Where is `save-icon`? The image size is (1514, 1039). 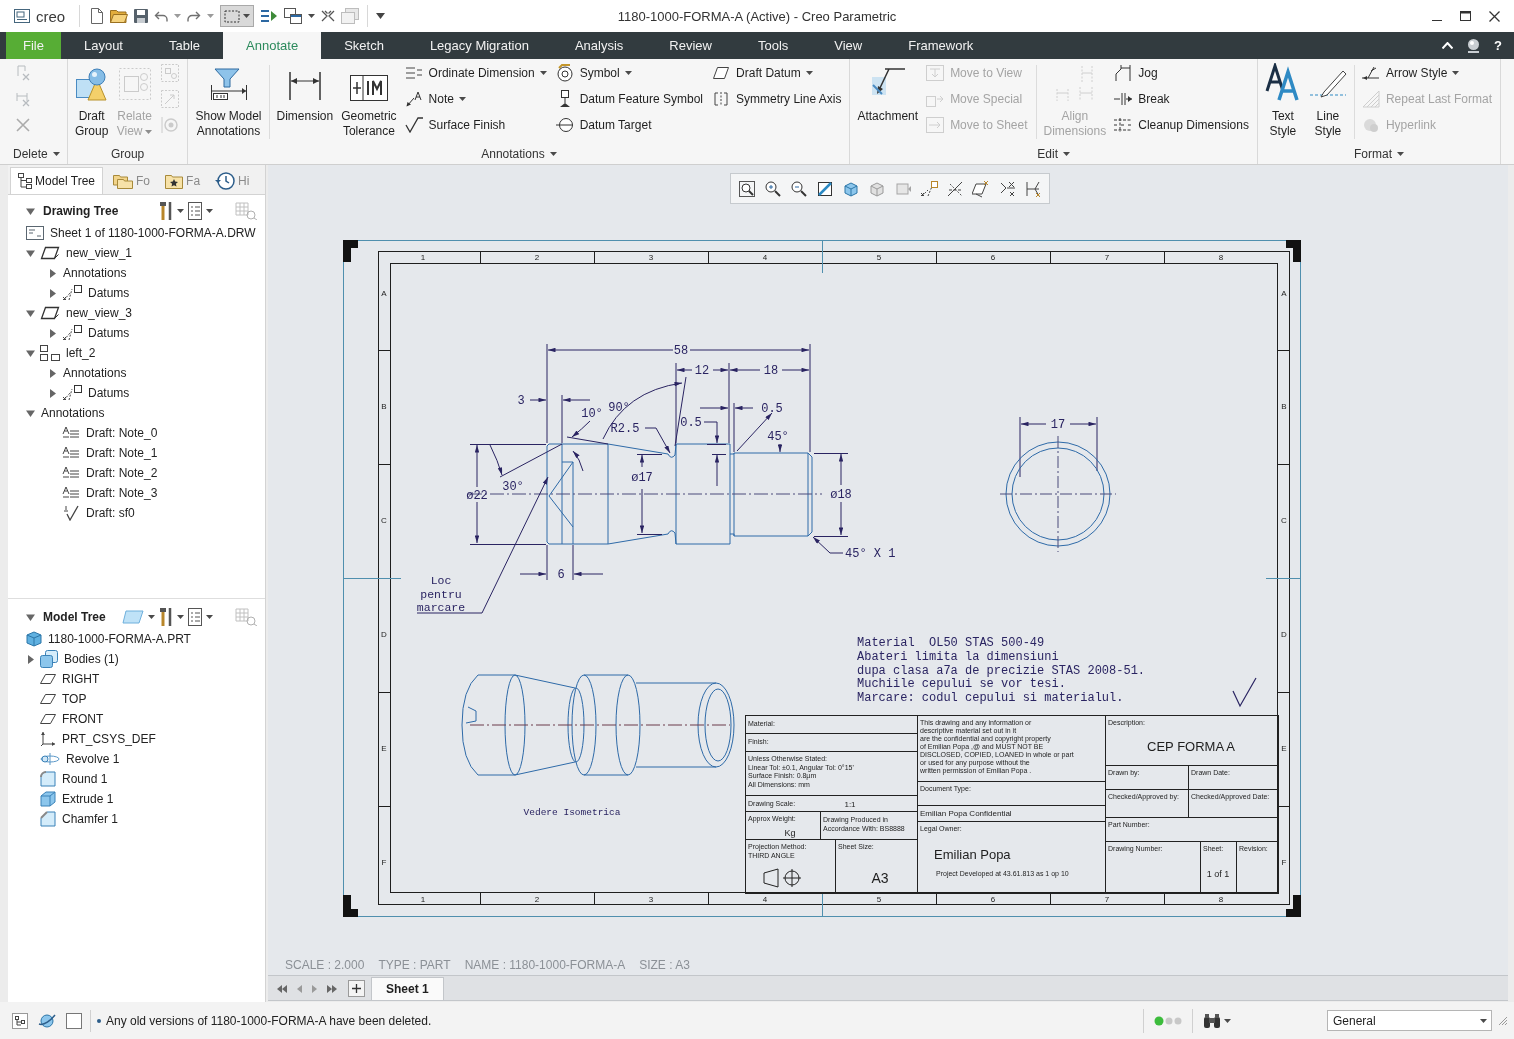
save-icon is located at coordinates (141, 16).